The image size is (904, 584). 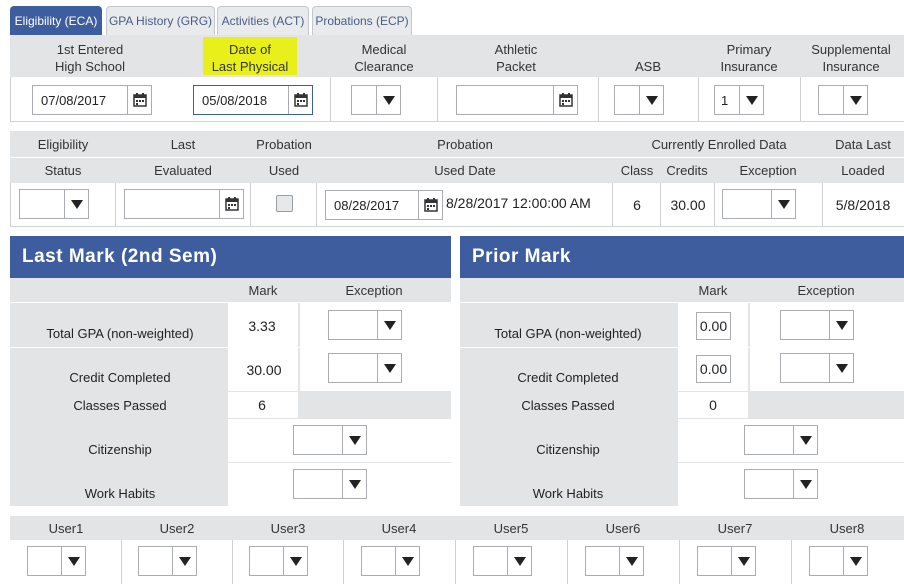 What do you see at coordinates (517, 100) in the screenshot?
I see `athletic-packet-date-input` at bounding box center [517, 100].